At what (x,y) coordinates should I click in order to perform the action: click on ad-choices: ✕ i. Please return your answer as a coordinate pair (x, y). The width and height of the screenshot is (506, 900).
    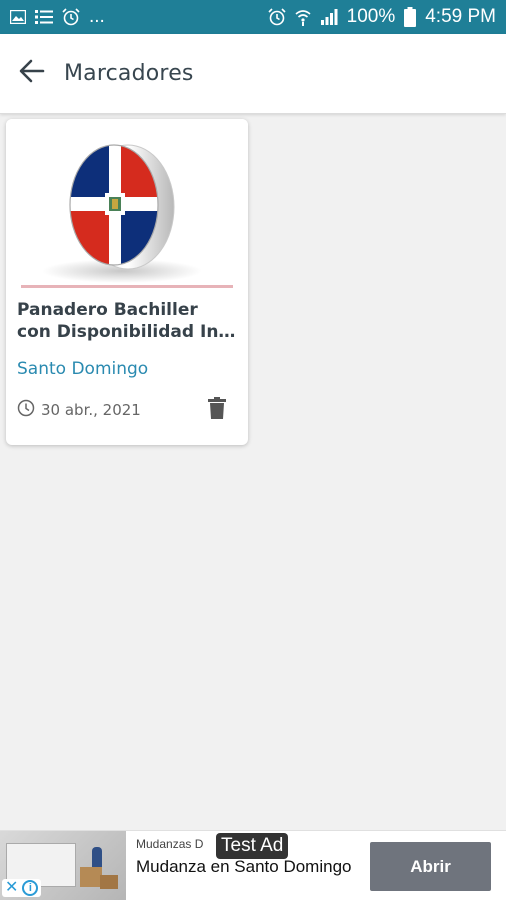
    Looking at the image, I should click on (22, 888).